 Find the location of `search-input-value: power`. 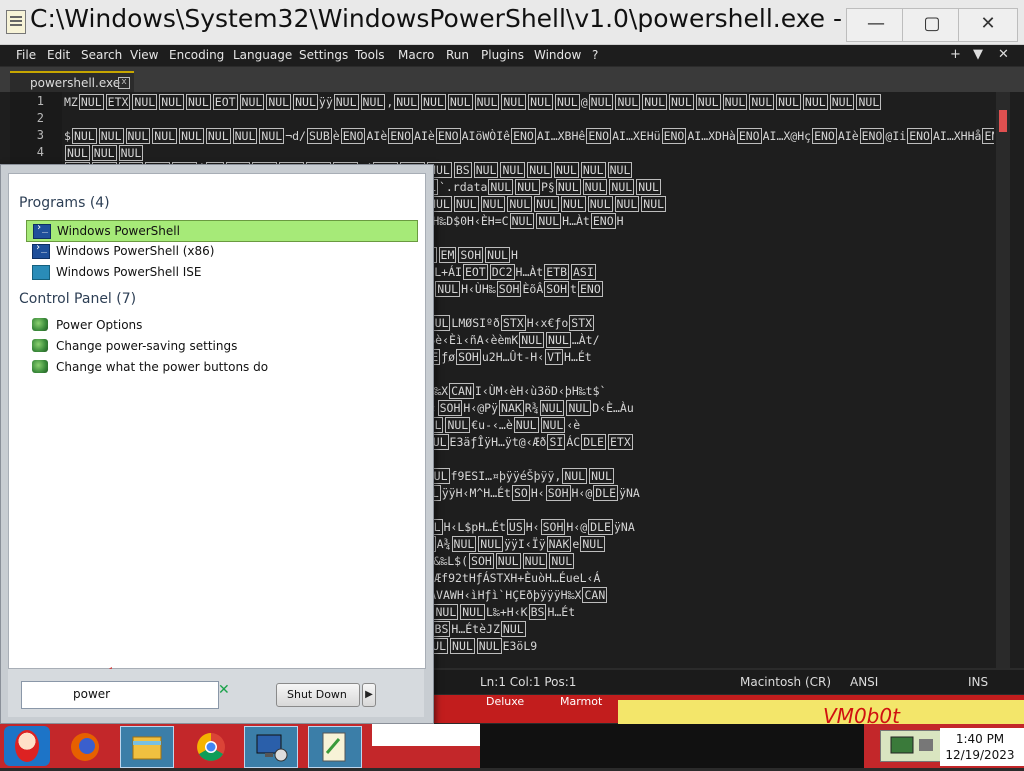

search-input-value: power is located at coordinates (92, 694).